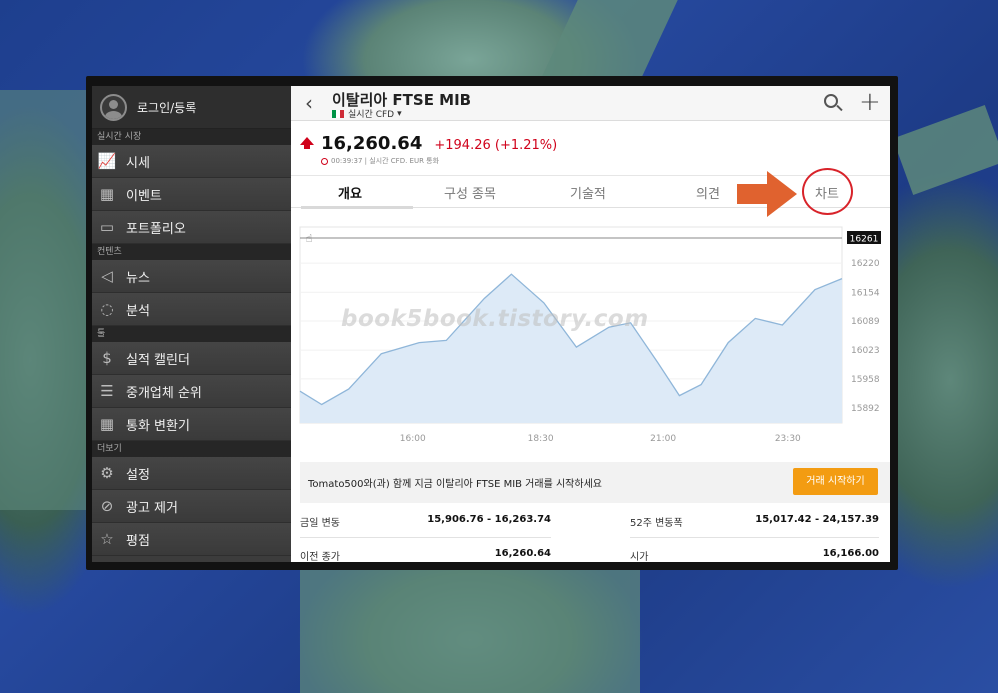  Describe the element at coordinates (324, 161) in the screenshot. I see `clock-icon` at that location.